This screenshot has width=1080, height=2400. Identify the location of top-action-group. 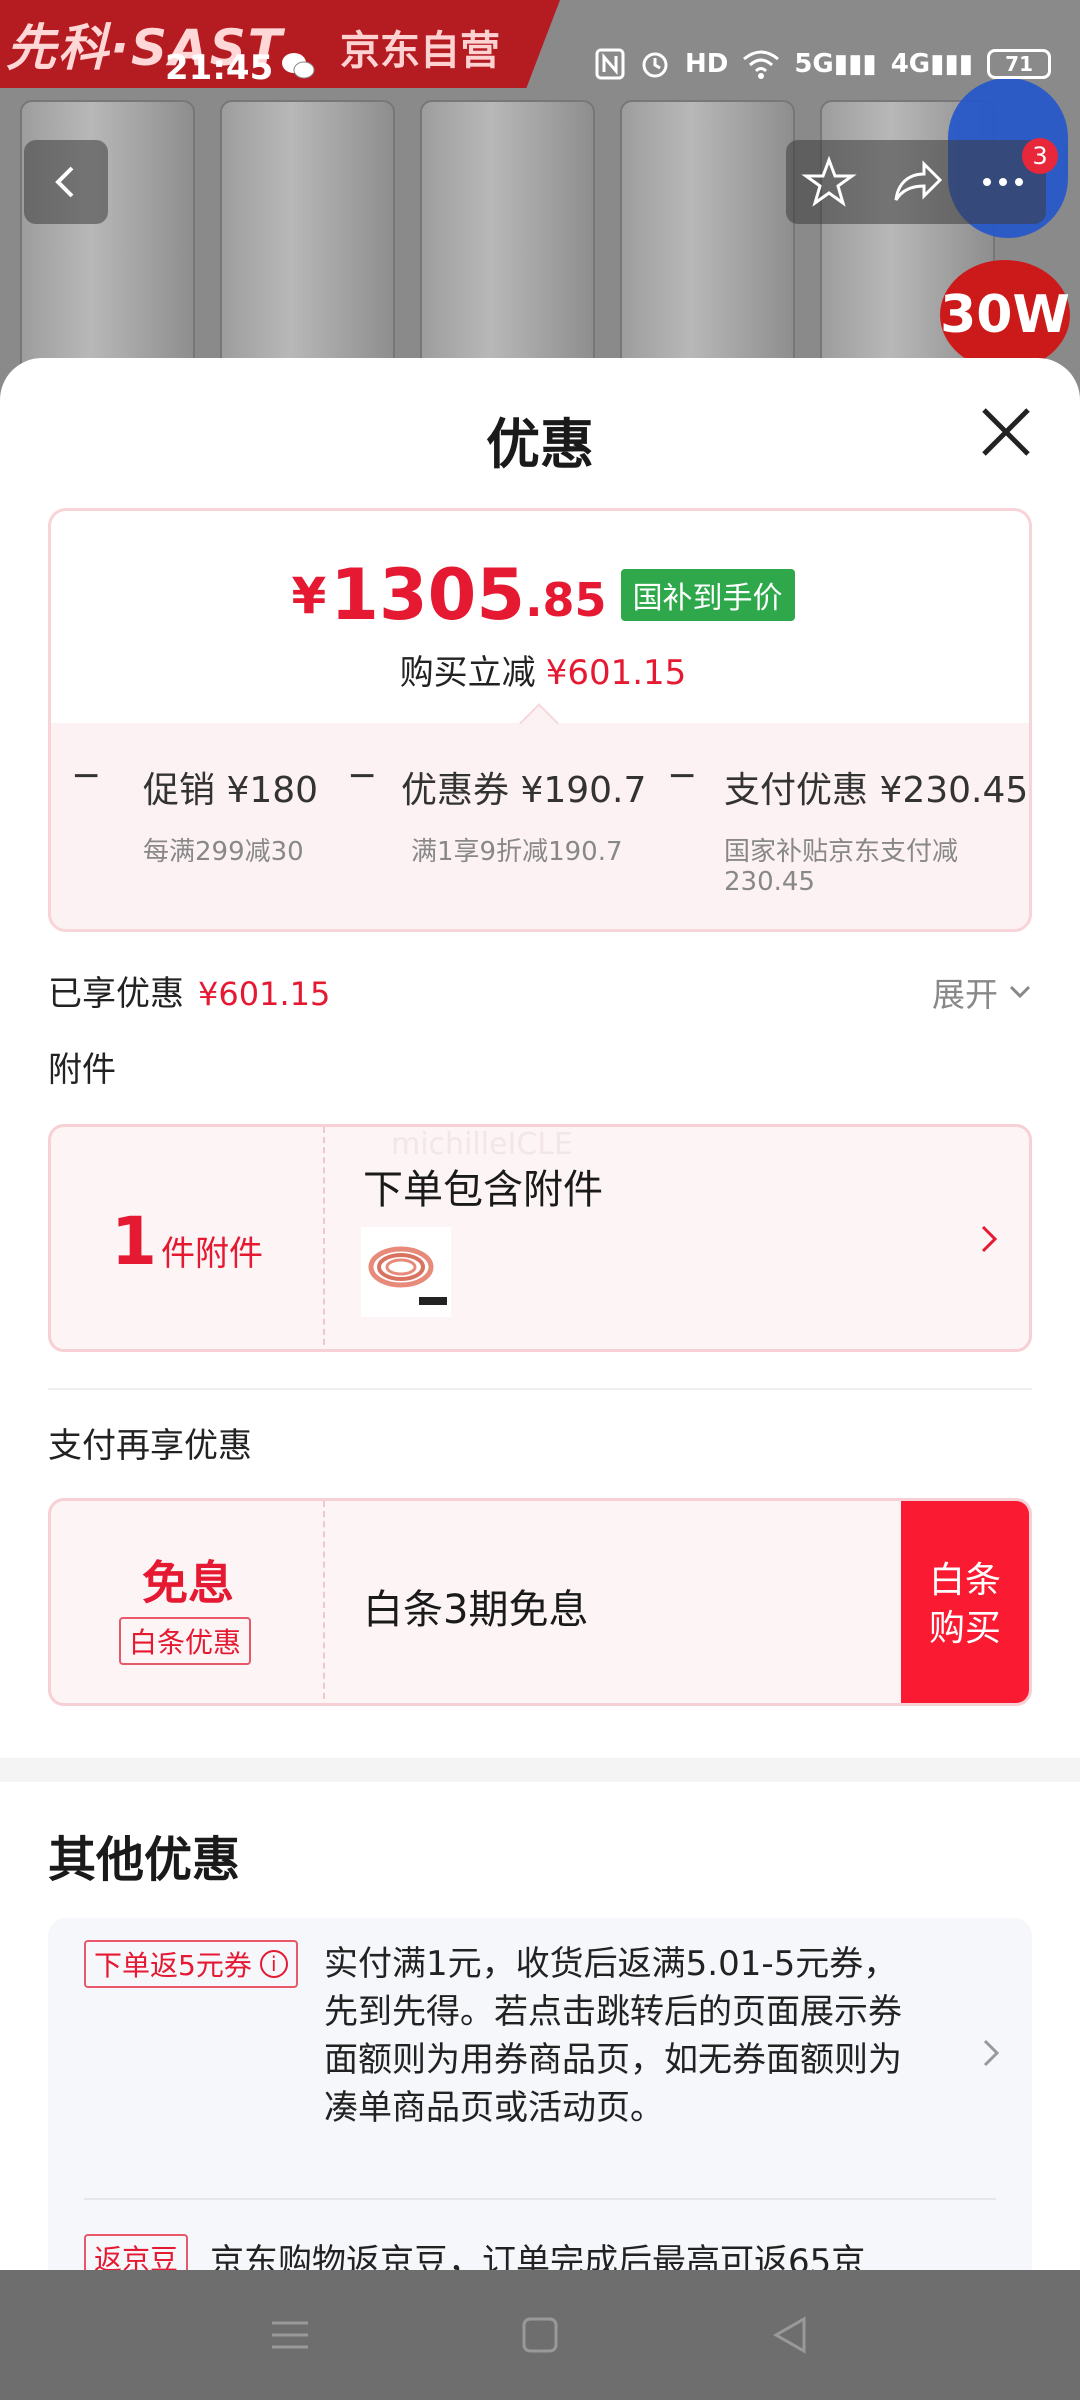
(916, 182).